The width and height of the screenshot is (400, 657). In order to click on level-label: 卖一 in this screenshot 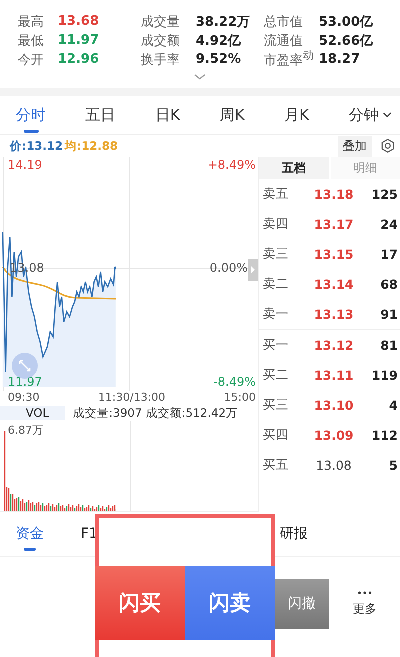, I will do `click(276, 314)`.